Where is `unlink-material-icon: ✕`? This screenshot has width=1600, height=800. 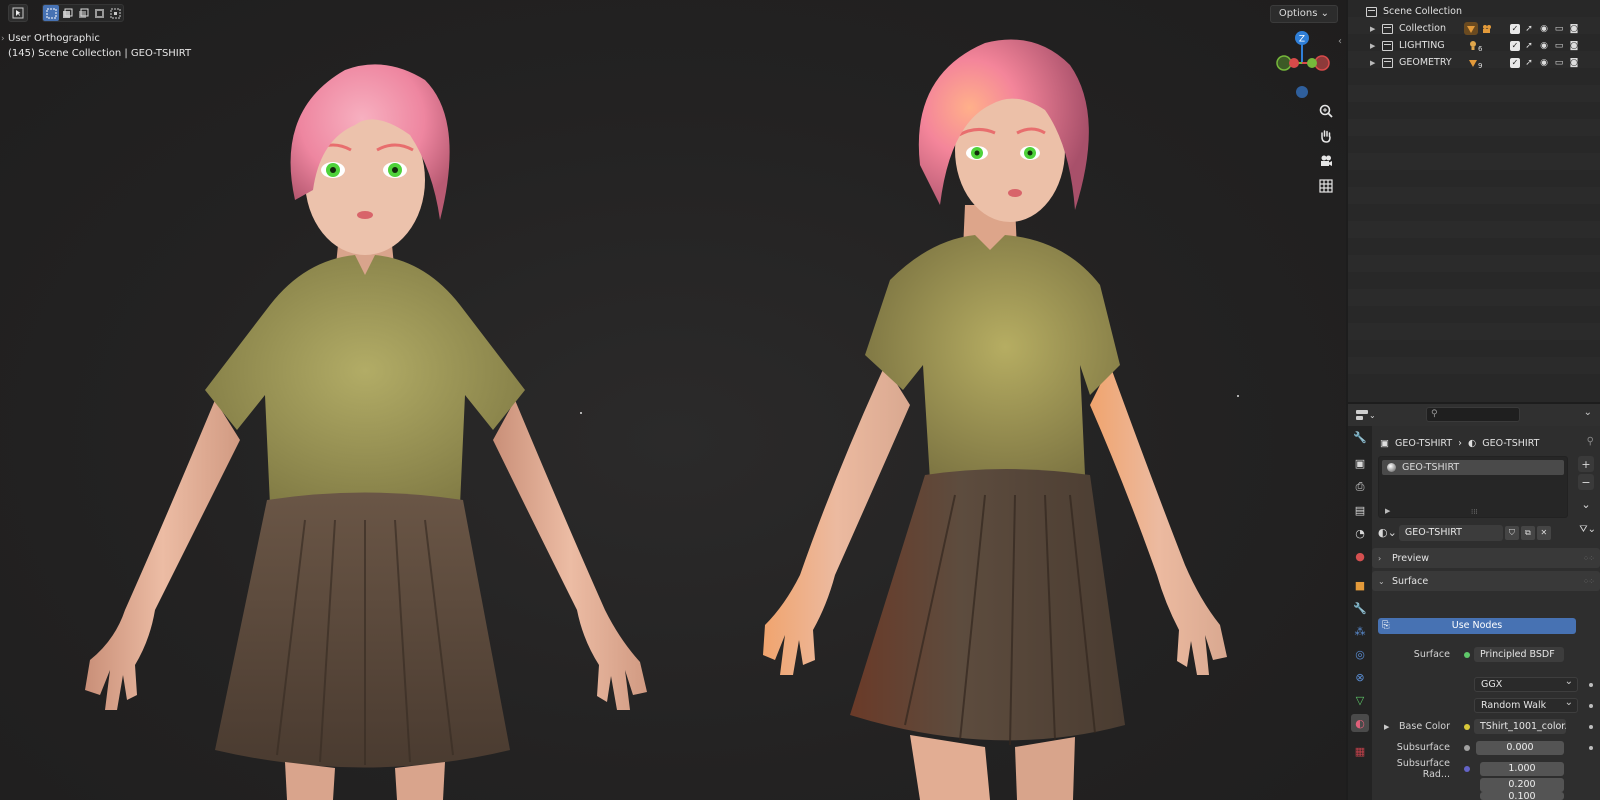
unlink-material-icon: ✕ is located at coordinates (1543, 532).